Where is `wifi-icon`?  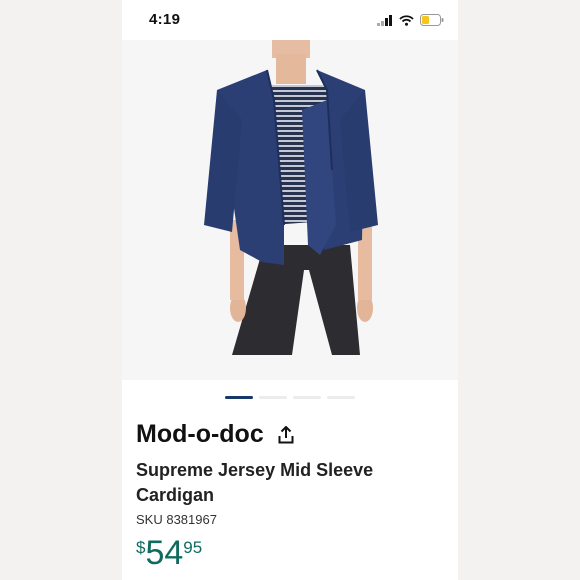
wifi-icon is located at coordinates (406, 20).